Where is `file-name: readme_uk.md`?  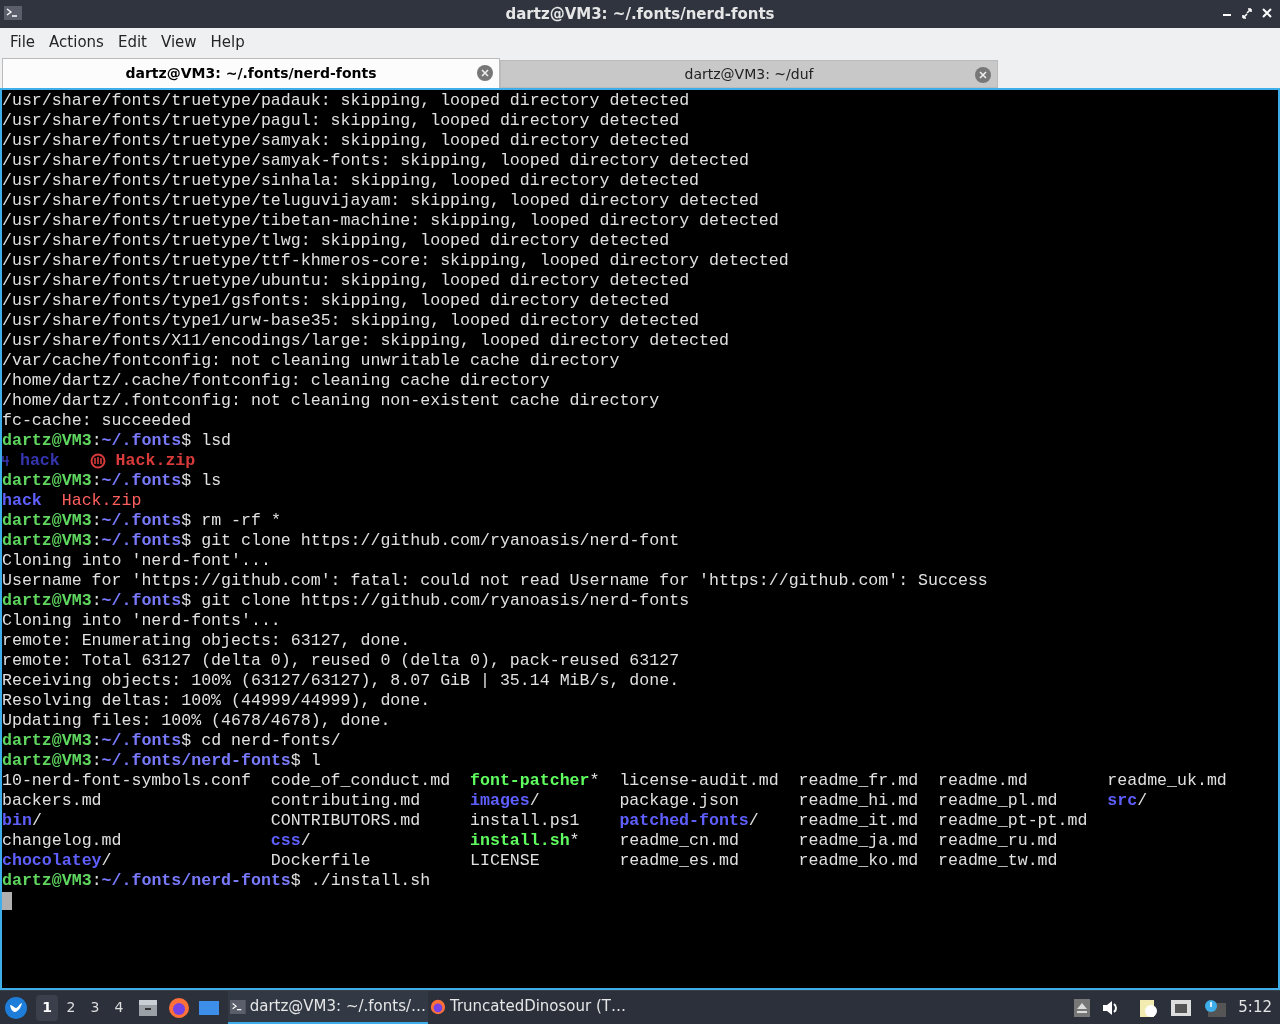
file-name: readme_uk.md is located at coordinates (1167, 781).